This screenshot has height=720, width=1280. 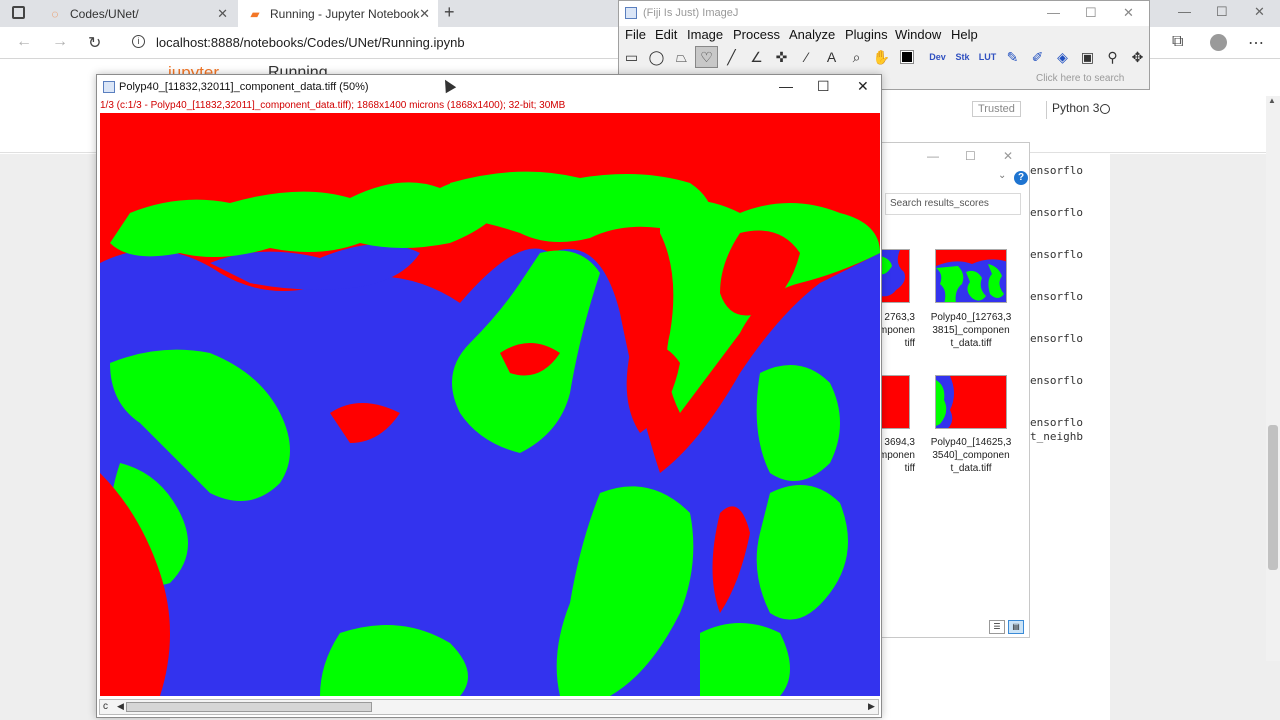 What do you see at coordinates (806, 57) in the screenshot?
I see `wand-tool-icon: ⁄` at bounding box center [806, 57].